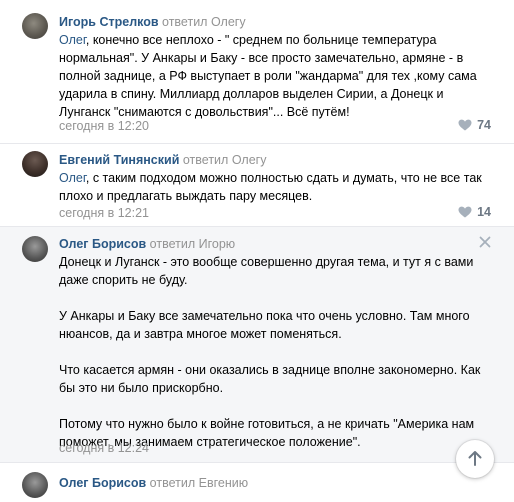 The height and width of the screenshot is (502, 514). I want to click on comment-date: сегодня в 12:24, so click(104, 448).